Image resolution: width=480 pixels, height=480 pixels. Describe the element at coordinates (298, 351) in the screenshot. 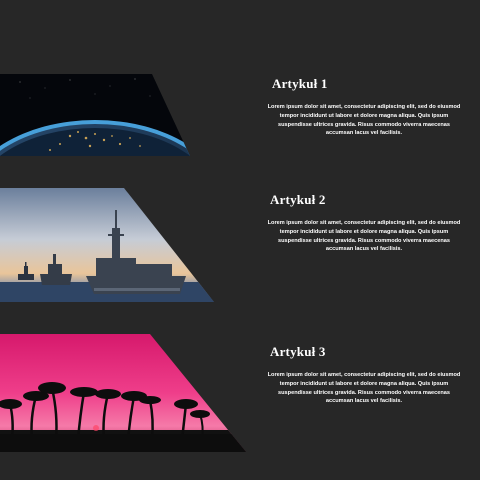

I see `article-3-title: Artykuł 3` at that location.